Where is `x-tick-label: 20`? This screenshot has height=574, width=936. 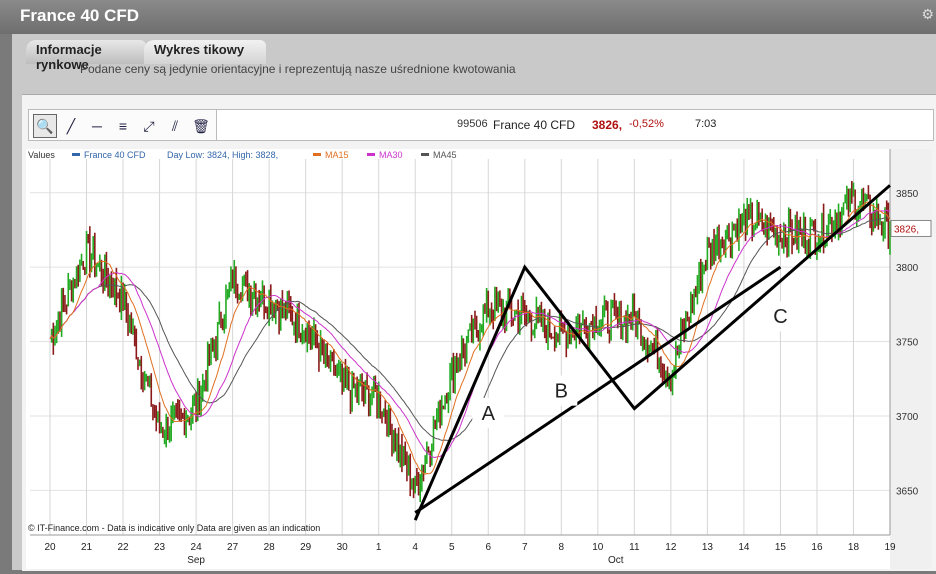
x-tick-label: 20 is located at coordinates (50, 547).